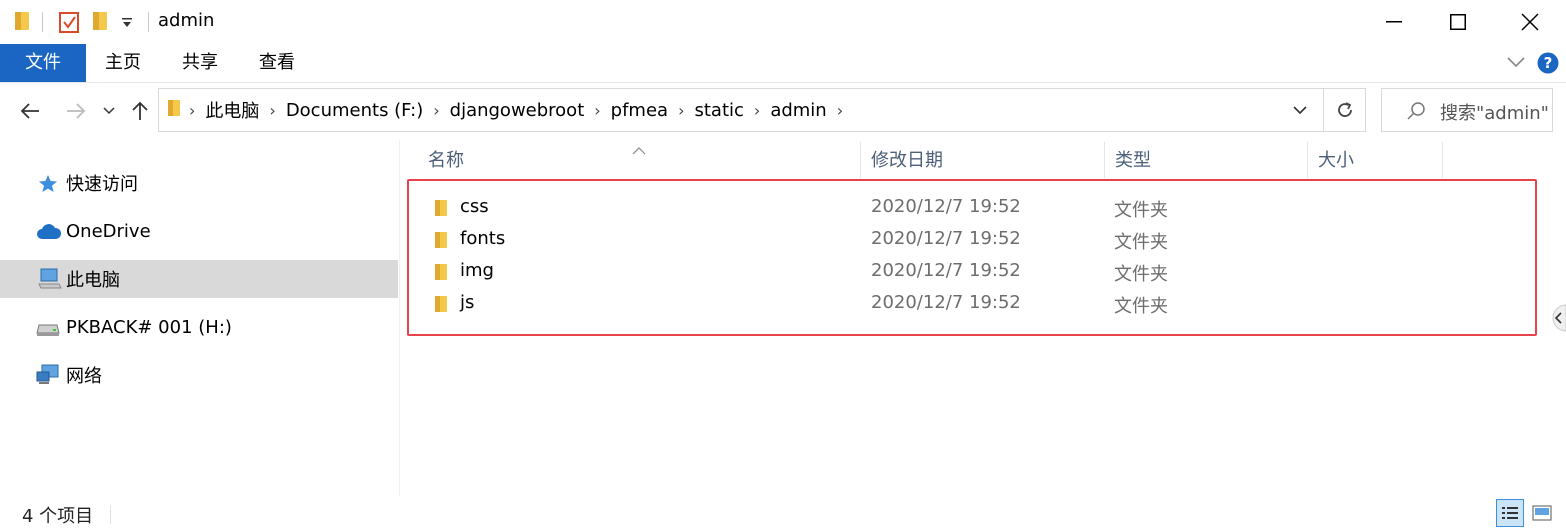  I want to click on recent-locations-button, so click(109, 111).